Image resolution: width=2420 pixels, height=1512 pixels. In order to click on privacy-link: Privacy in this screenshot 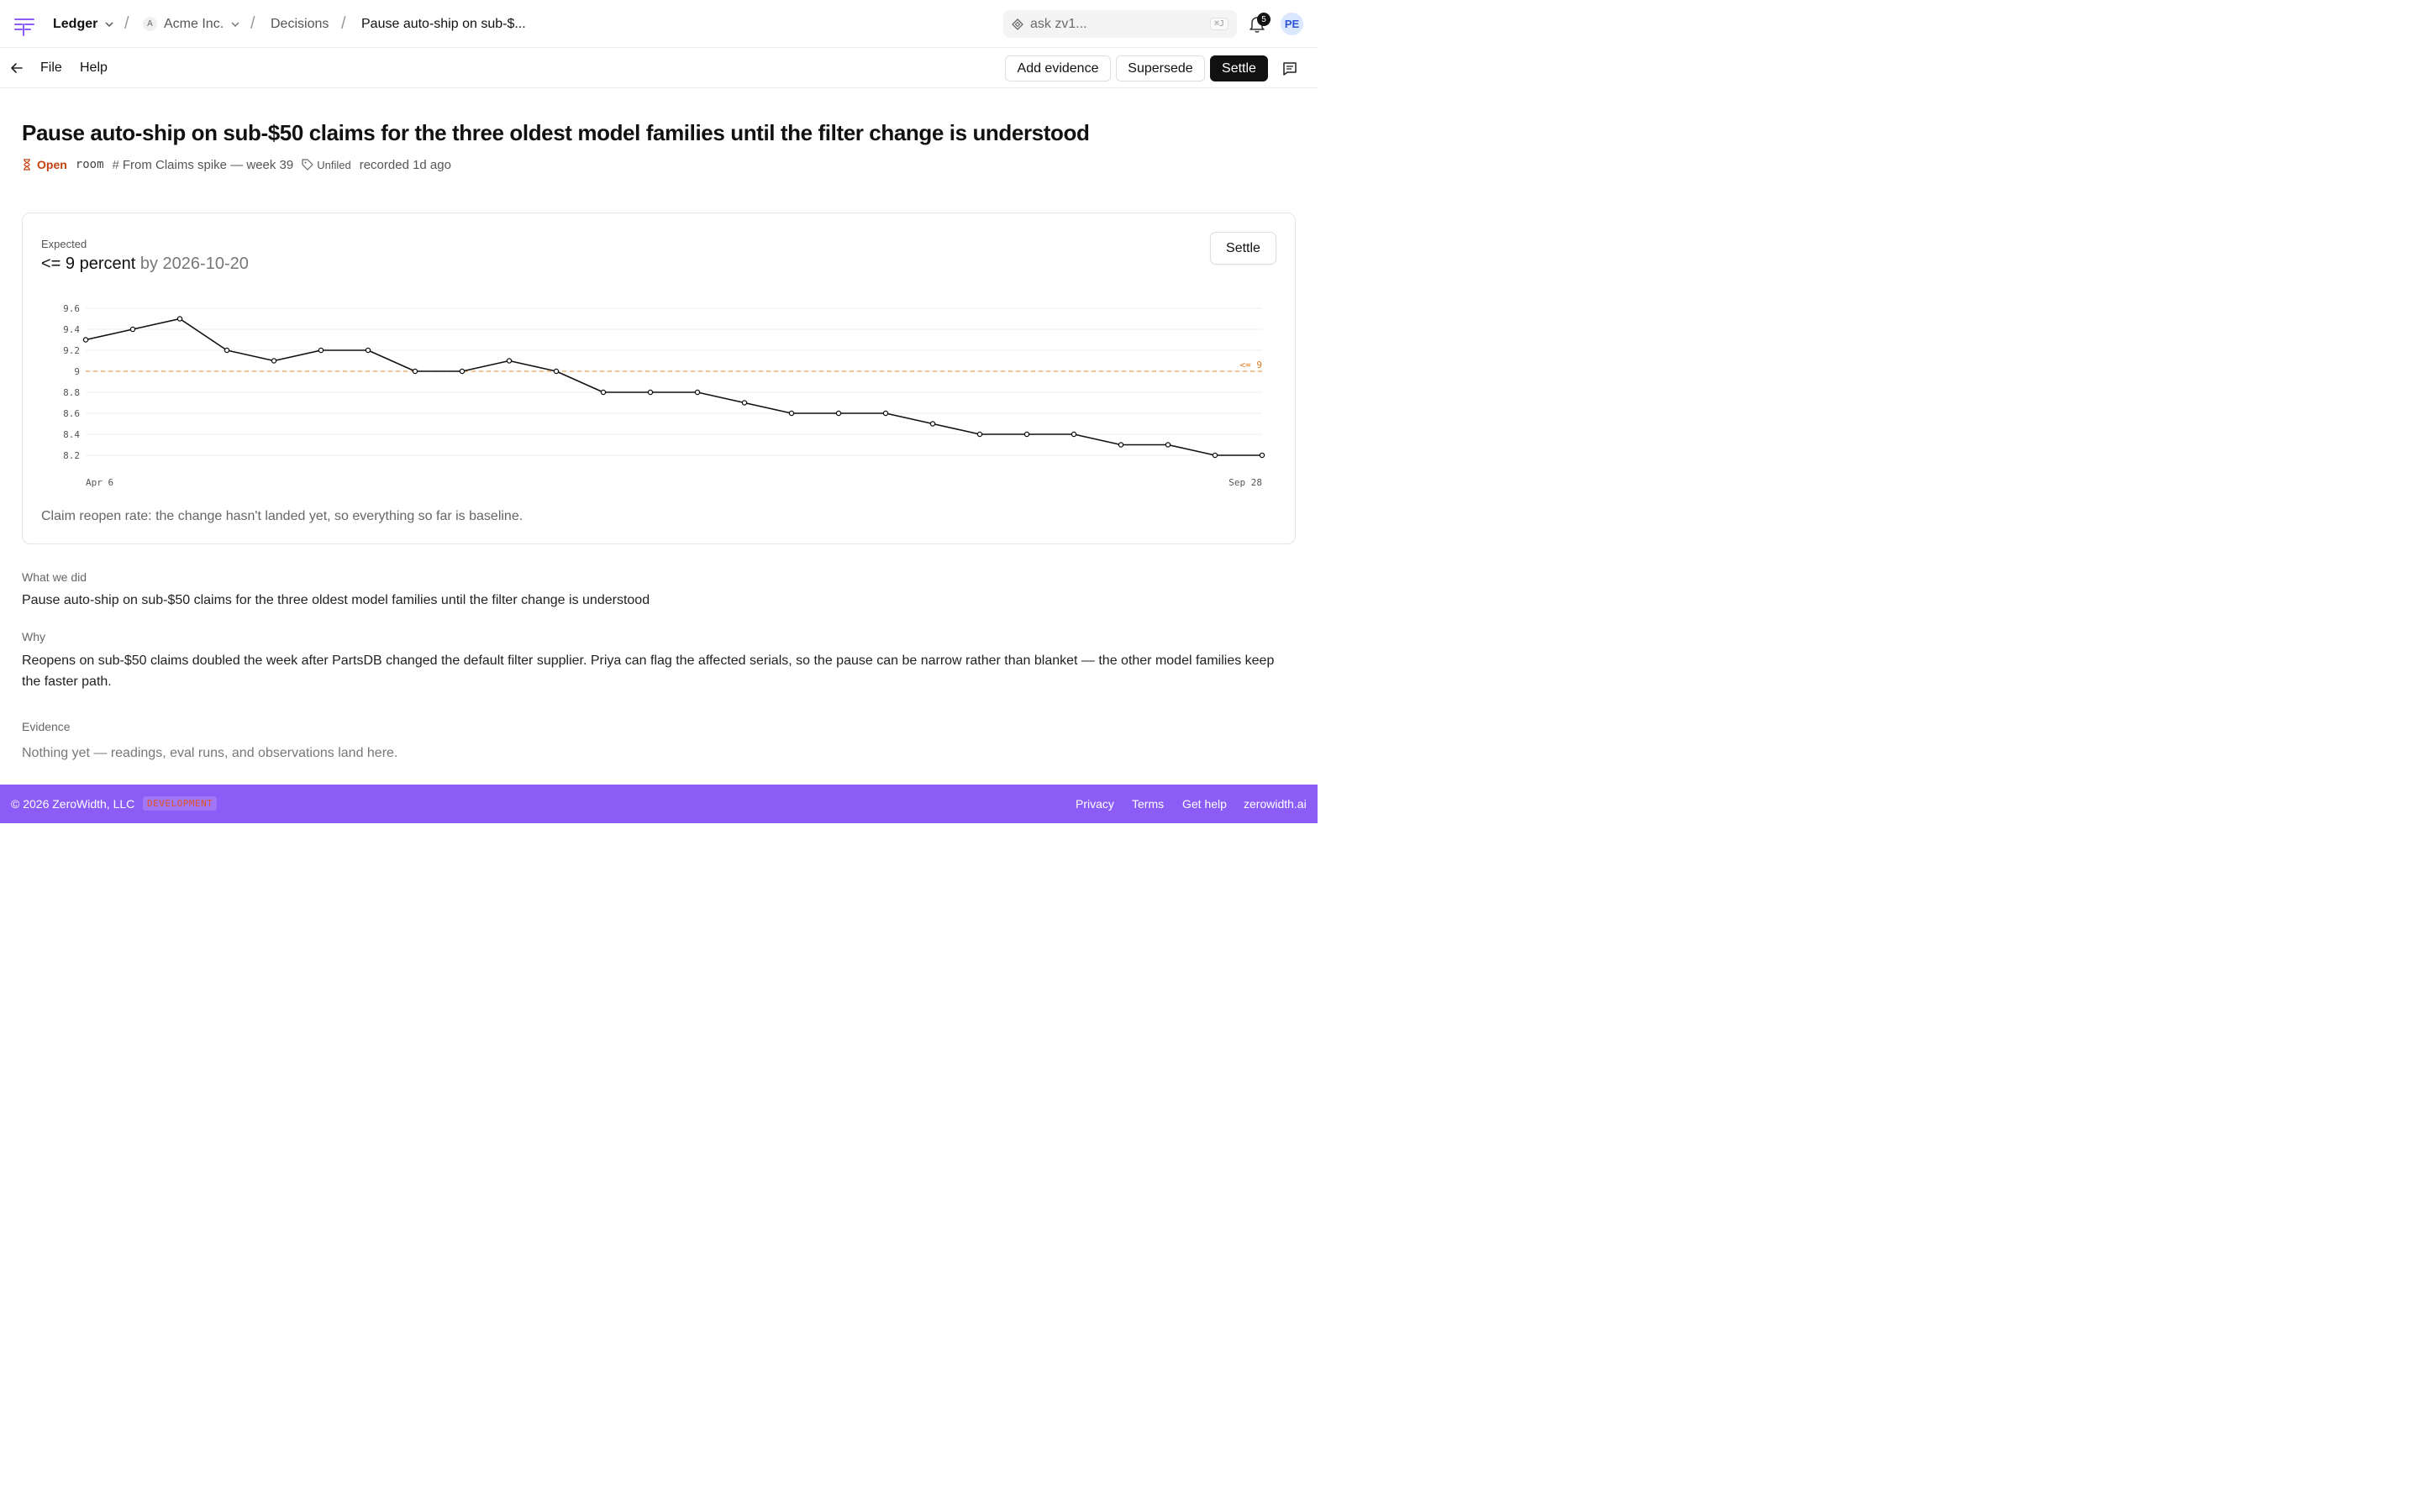, I will do `click(1095, 804)`.